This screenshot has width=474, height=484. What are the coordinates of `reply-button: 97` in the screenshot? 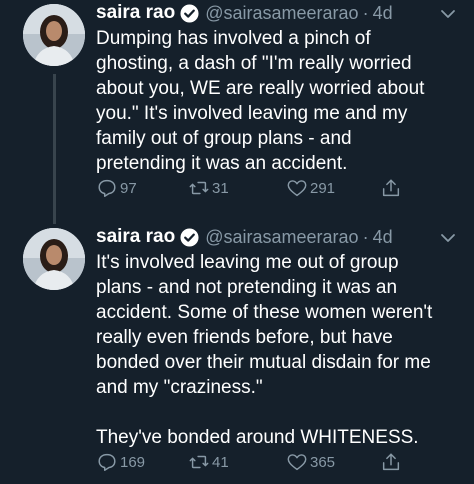 It's located at (116, 188).